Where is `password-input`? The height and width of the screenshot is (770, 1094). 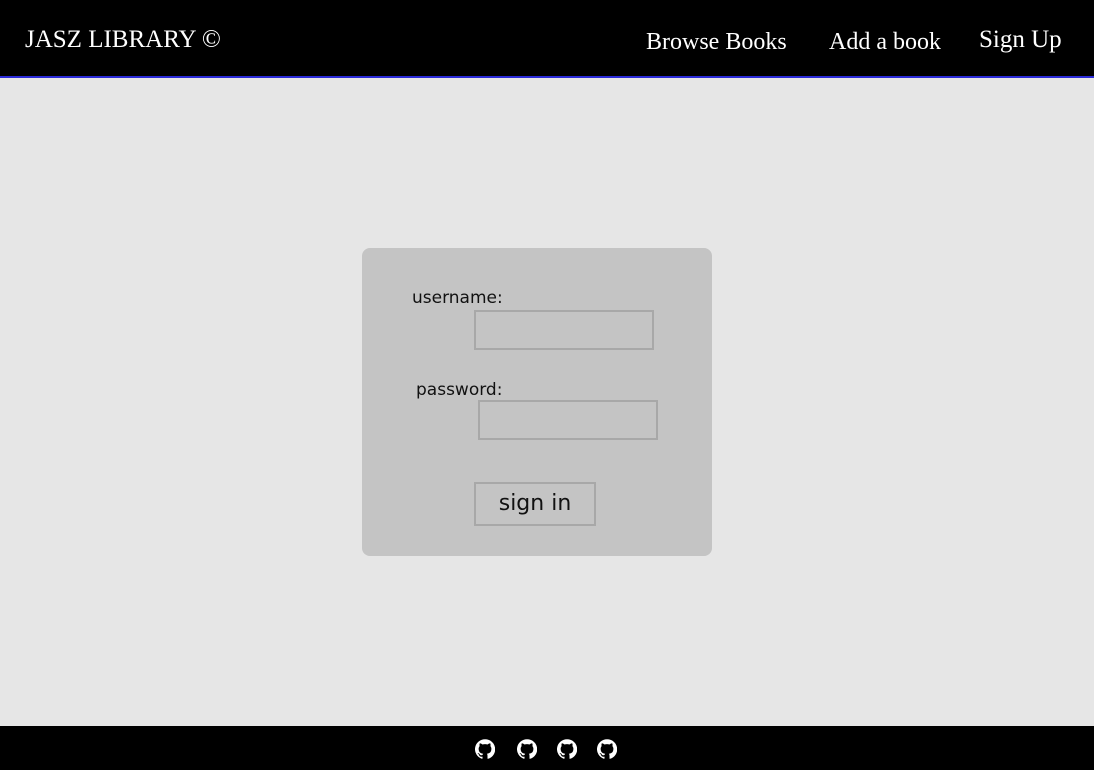 password-input is located at coordinates (568, 420).